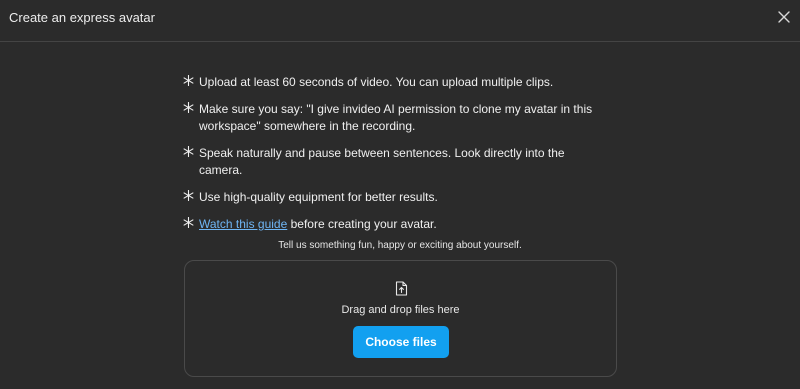 The image size is (800, 389). Describe the element at coordinates (400, 310) in the screenshot. I see `drop-text: Drag and drop files here` at that location.